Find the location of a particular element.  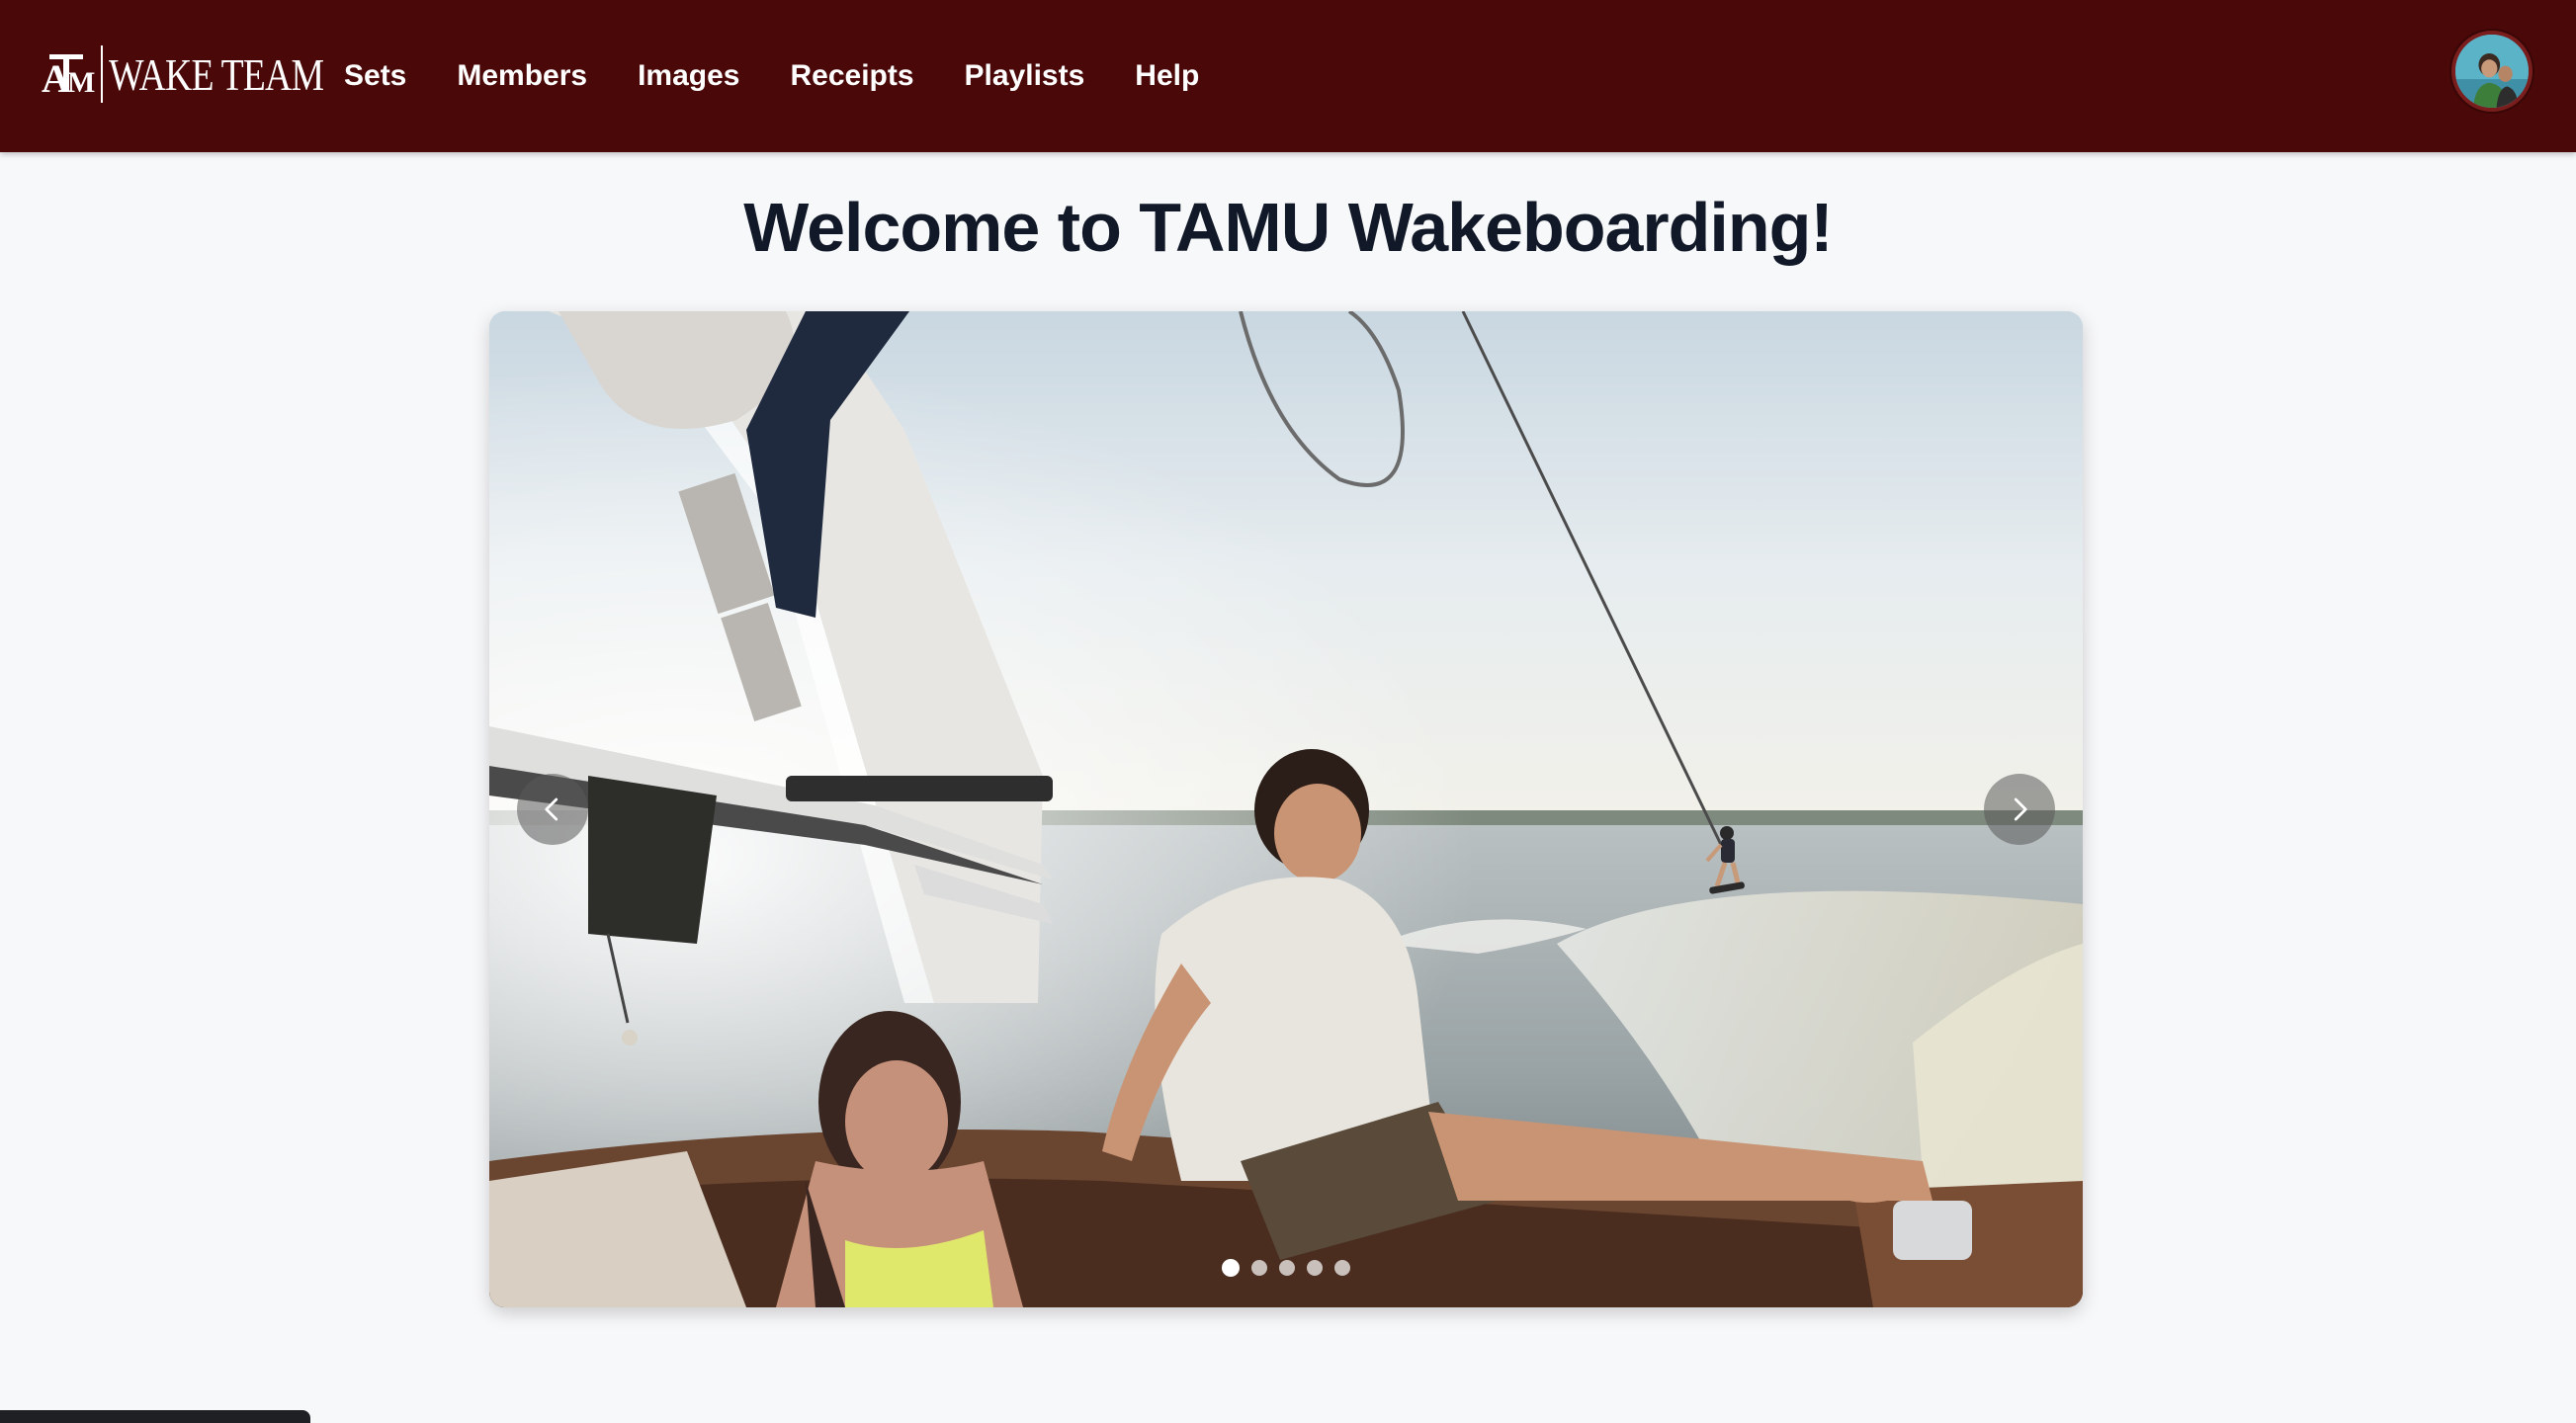

chevron-left-icon is located at coordinates (551, 809).